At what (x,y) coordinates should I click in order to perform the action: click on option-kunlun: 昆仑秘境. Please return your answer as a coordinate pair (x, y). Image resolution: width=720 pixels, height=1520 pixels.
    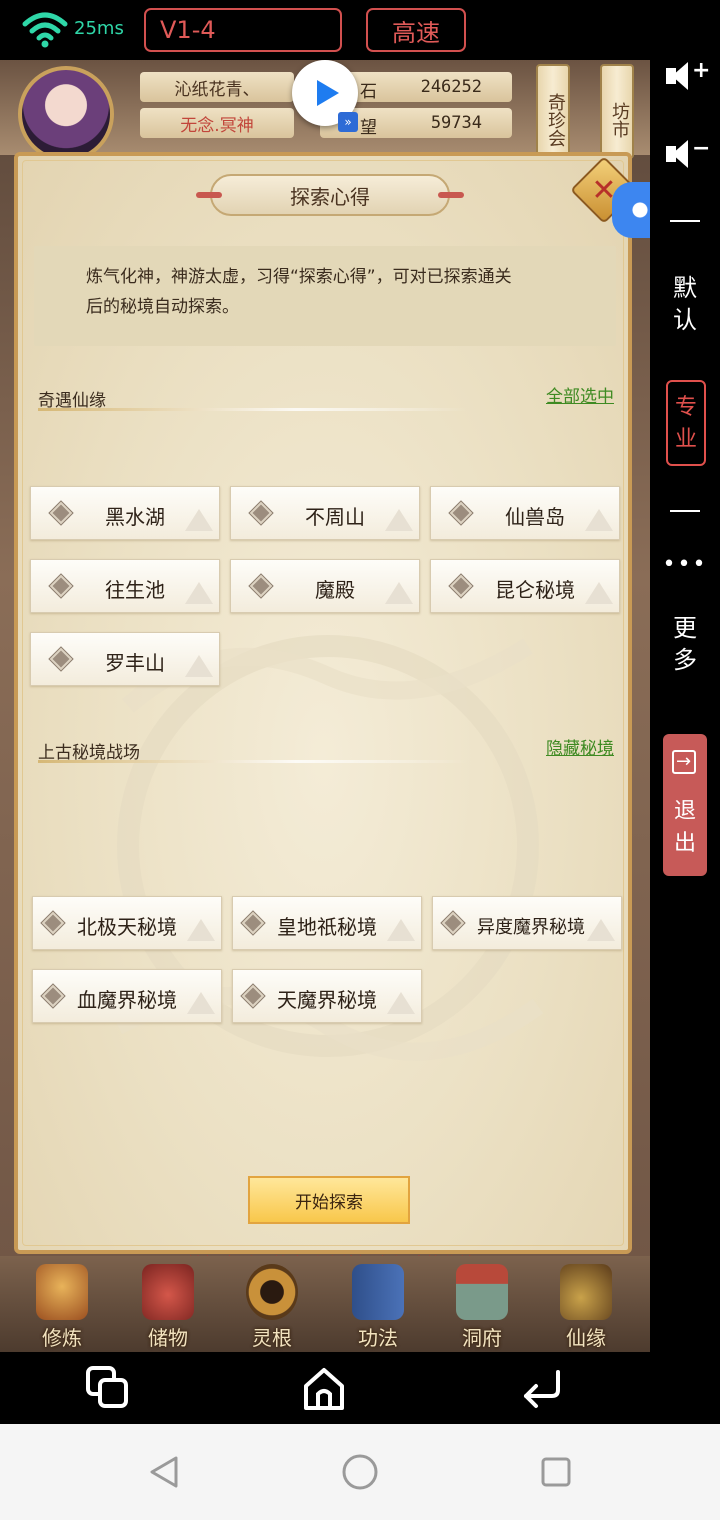
    Looking at the image, I should click on (525, 586).